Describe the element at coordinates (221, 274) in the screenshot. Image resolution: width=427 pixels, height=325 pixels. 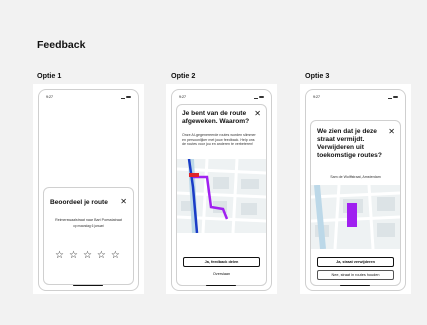
I see `skip-button: Overslaan` at that location.